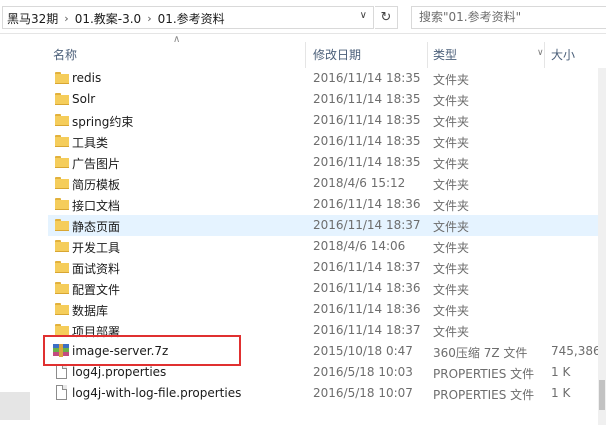 Image resolution: width=606 pixels, height=425 pixels. I want to click on file-date: 2015/10/18 0:47, so click(363, 351).